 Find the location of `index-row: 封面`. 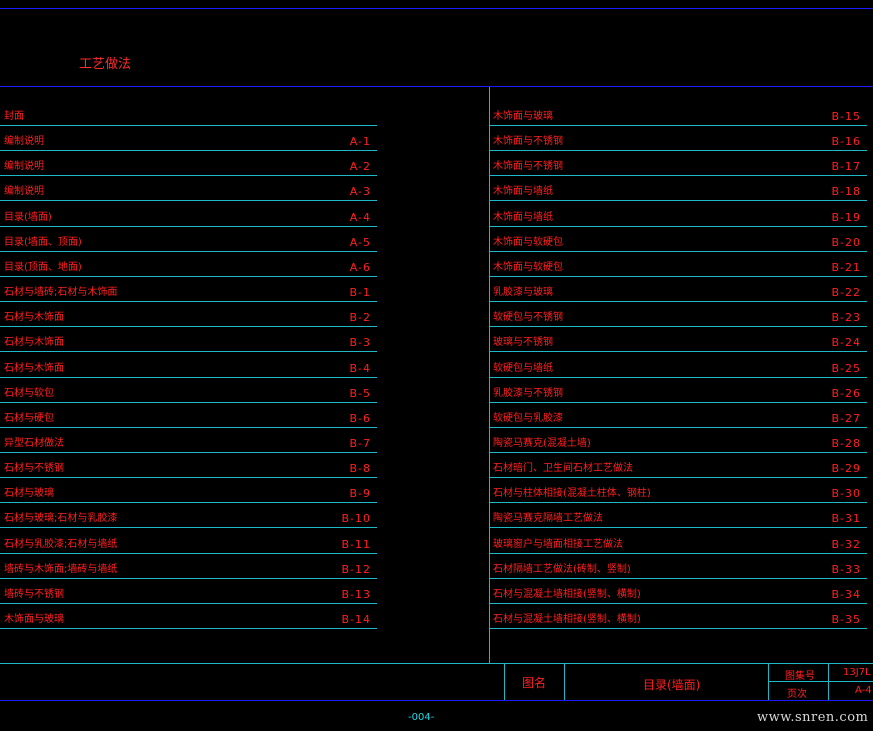

index-row: 封面 is located at coordinates (188, 113).